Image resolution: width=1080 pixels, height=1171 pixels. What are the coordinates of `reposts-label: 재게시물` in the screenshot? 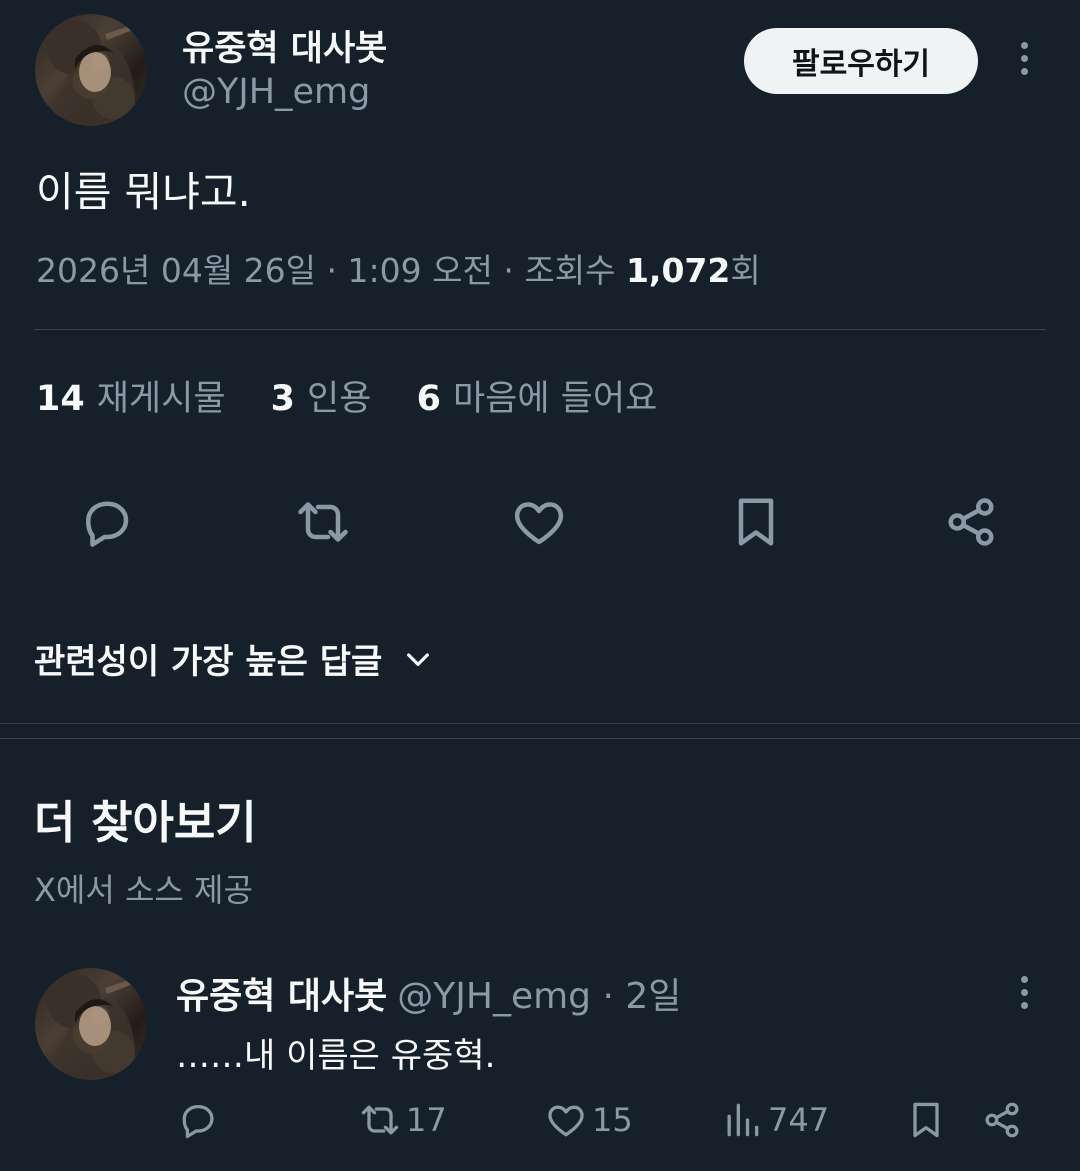 It's located at (161, 399).